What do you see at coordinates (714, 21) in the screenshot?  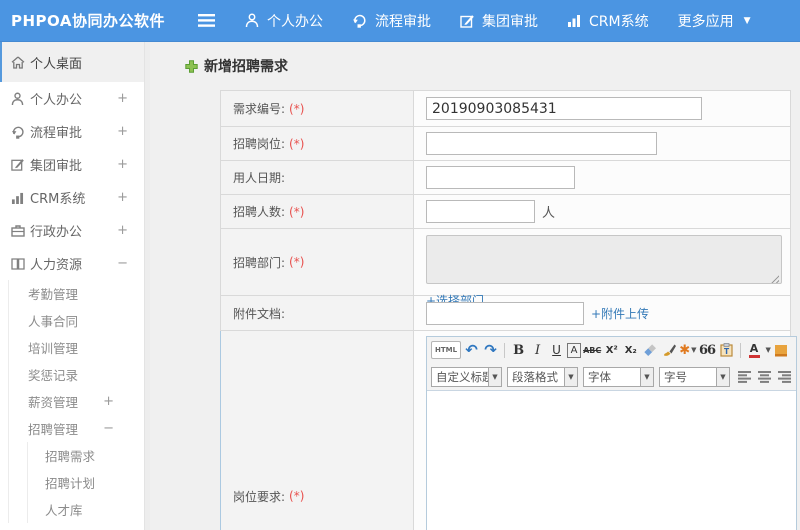 I see `topnav-more-apps: 更多应用 ▼` at bounding box center [714, 21].